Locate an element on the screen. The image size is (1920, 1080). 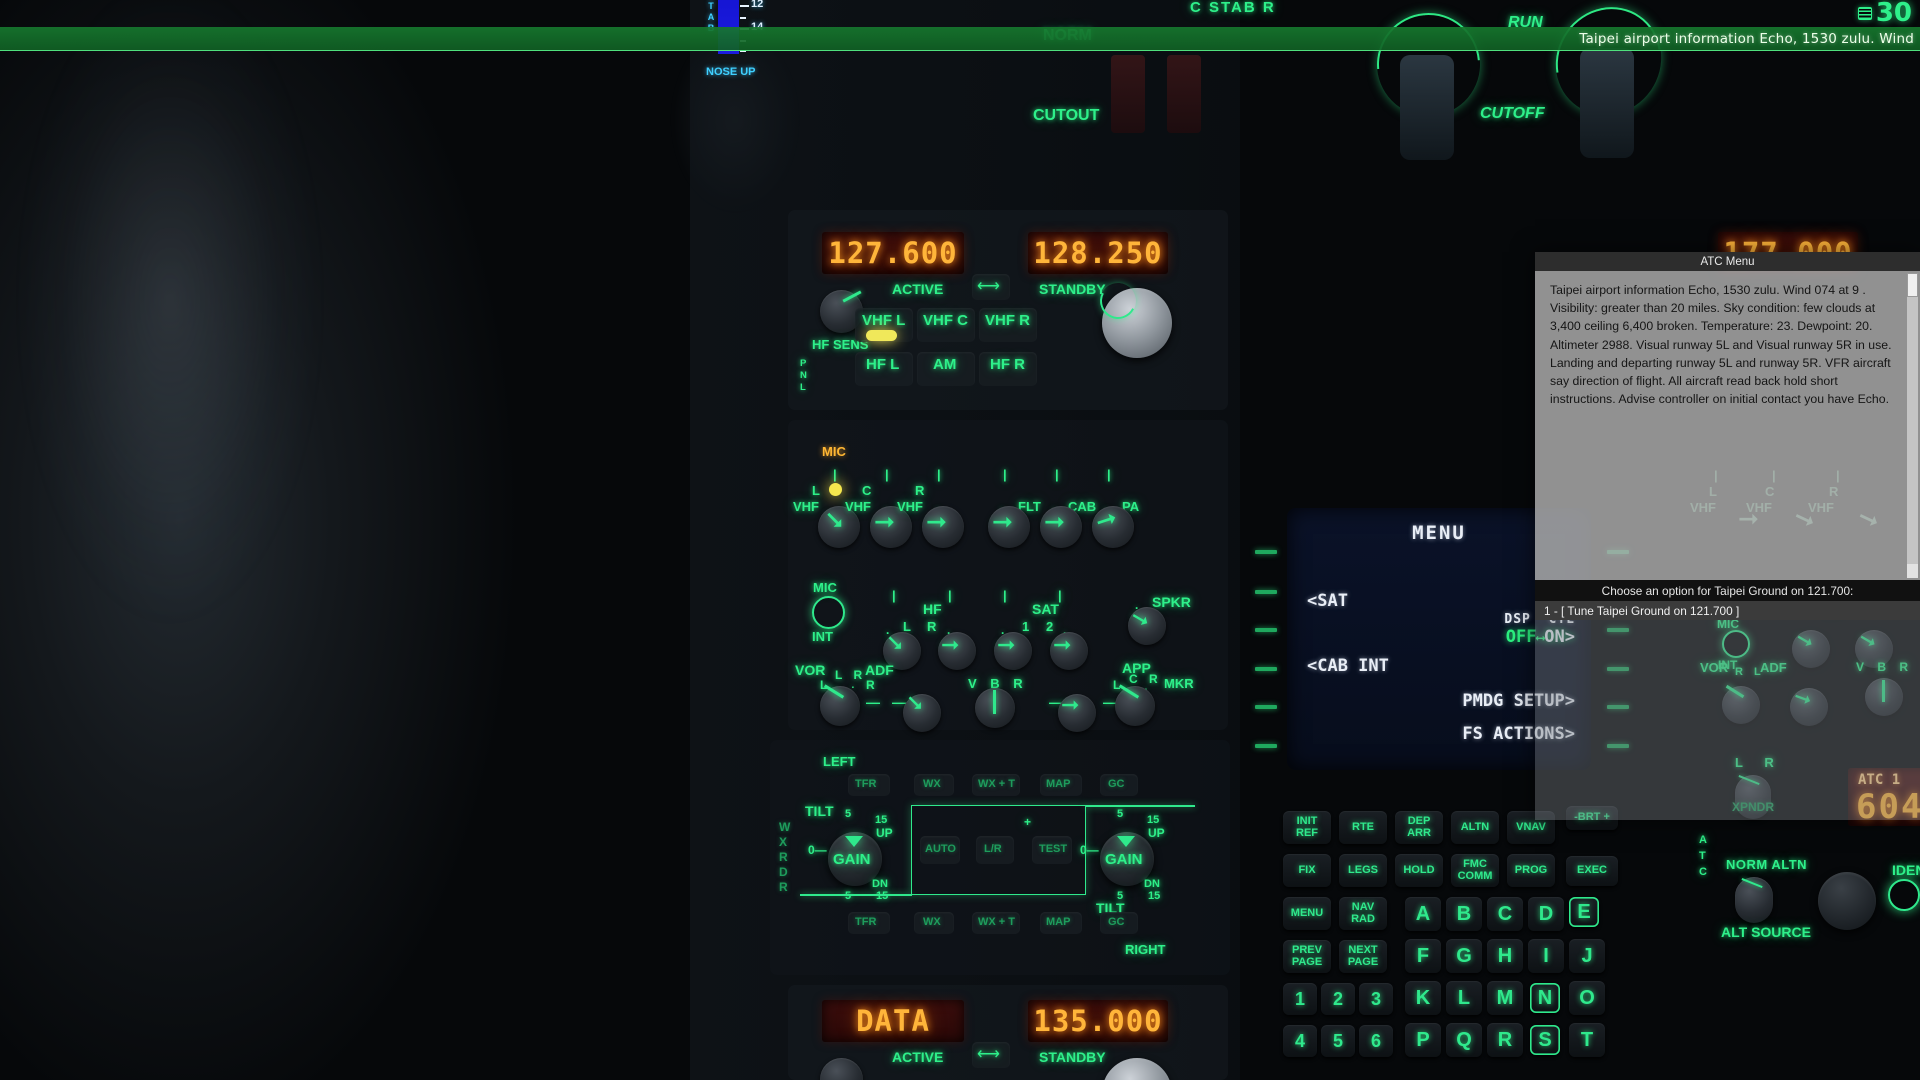
wxr-tfr-label-bottom: TFR is located at coordinates (866, 922).